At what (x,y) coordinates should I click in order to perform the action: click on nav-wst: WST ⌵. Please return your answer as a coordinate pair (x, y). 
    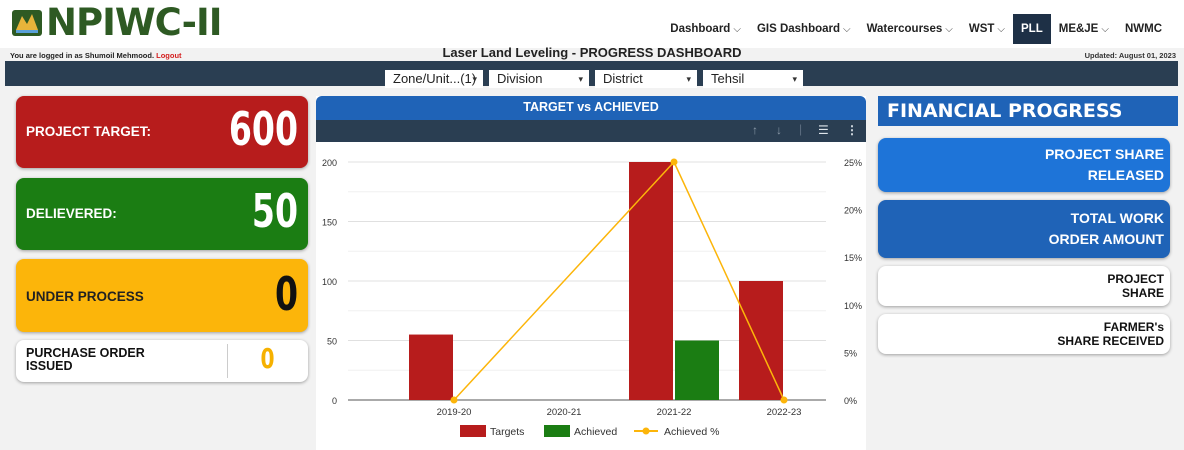
    Looking at the image, I should click on (987, 29).